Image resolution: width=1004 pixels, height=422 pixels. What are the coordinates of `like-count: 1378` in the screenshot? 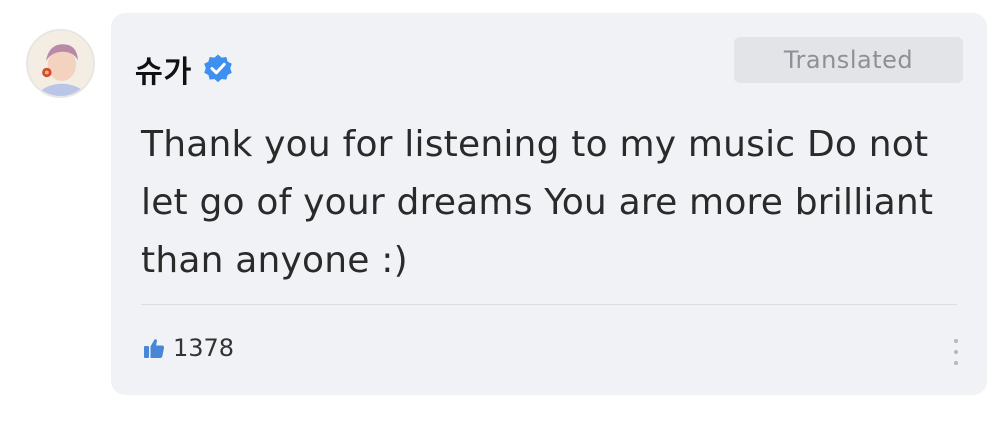 It's located at (204, 348).